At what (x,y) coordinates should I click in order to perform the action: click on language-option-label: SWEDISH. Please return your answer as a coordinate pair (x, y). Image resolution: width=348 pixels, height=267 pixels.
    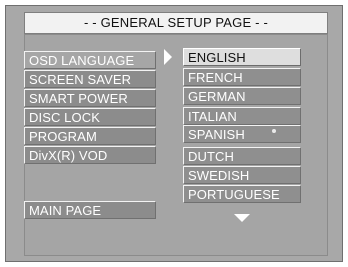
    Looking at the image, I should click on (219, 175).